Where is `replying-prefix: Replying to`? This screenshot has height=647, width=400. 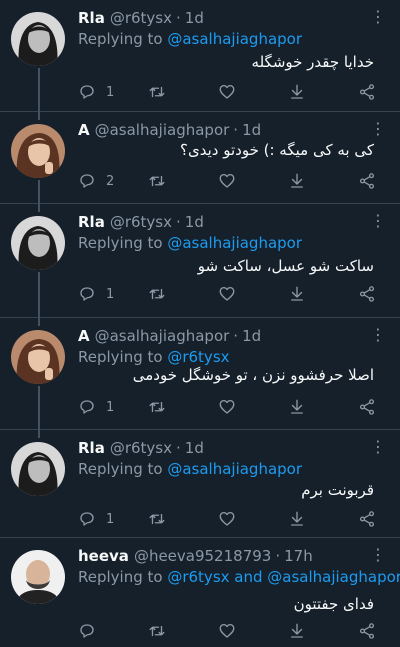
replying-prefix: Replying to is located at coordinates (123, 469).